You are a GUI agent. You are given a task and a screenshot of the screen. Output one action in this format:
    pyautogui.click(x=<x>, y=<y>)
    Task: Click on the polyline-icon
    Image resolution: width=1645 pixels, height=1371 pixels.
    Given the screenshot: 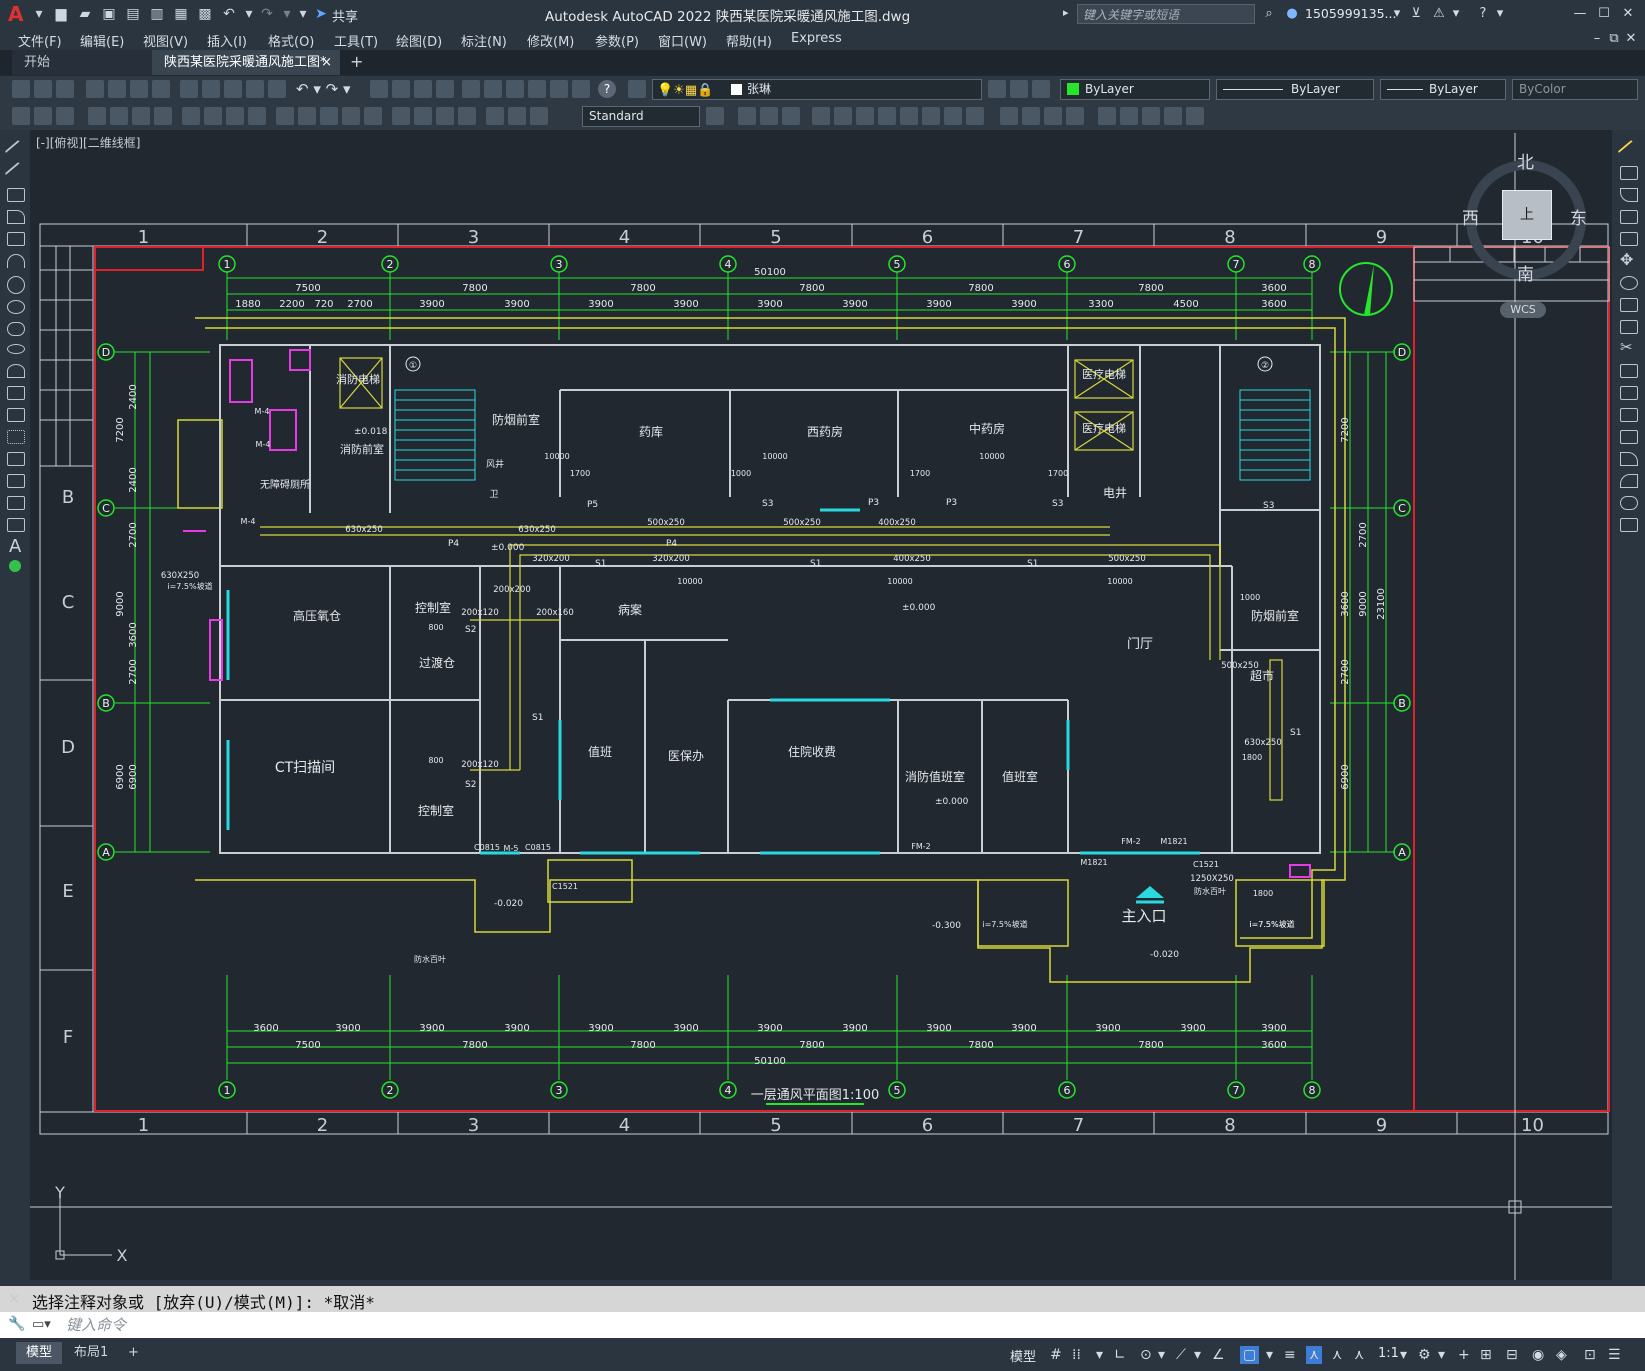 What is the action you would take?
    pyautogui.click(x=16, y=195)
    